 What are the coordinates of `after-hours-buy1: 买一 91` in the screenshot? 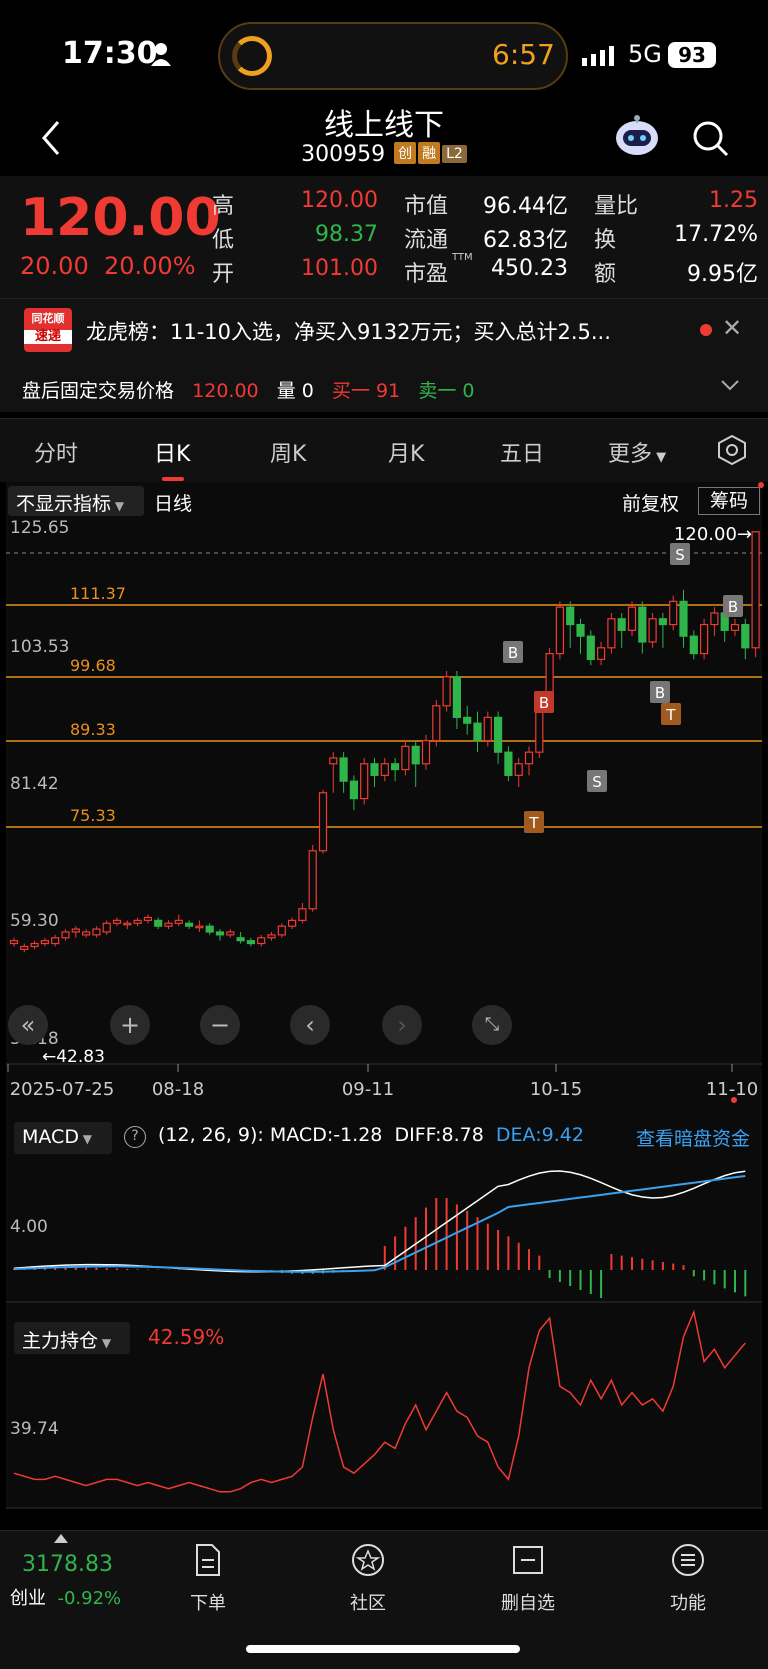 It's located at (366, 391).